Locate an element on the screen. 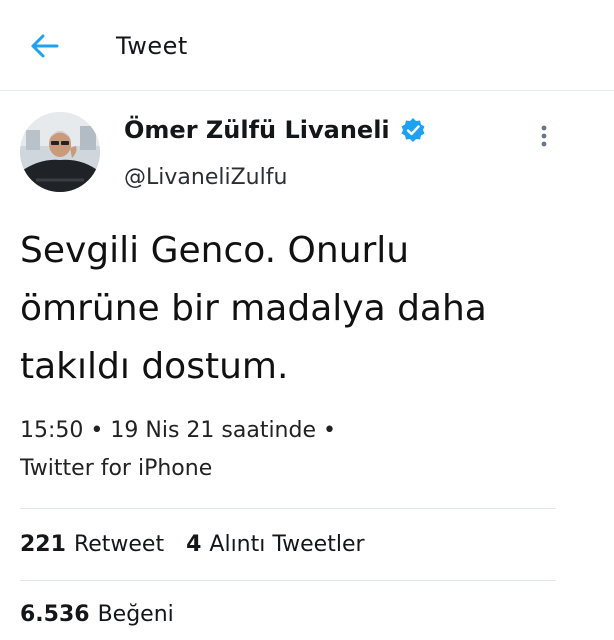 Image resolution: width=614 pixels, height=640 pixels. more-vertical-icon is located at coordinates (544, 136).